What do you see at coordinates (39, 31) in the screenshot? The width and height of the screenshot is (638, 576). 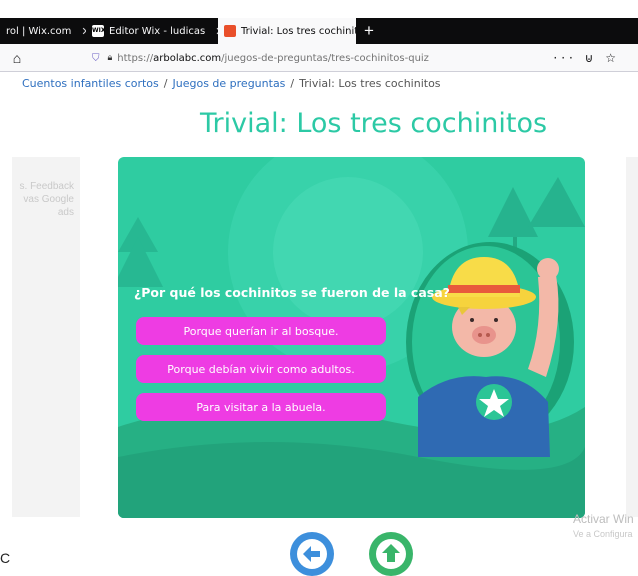 I see `tab-label: rol | Wix.com` at bounding box center [39, 31].